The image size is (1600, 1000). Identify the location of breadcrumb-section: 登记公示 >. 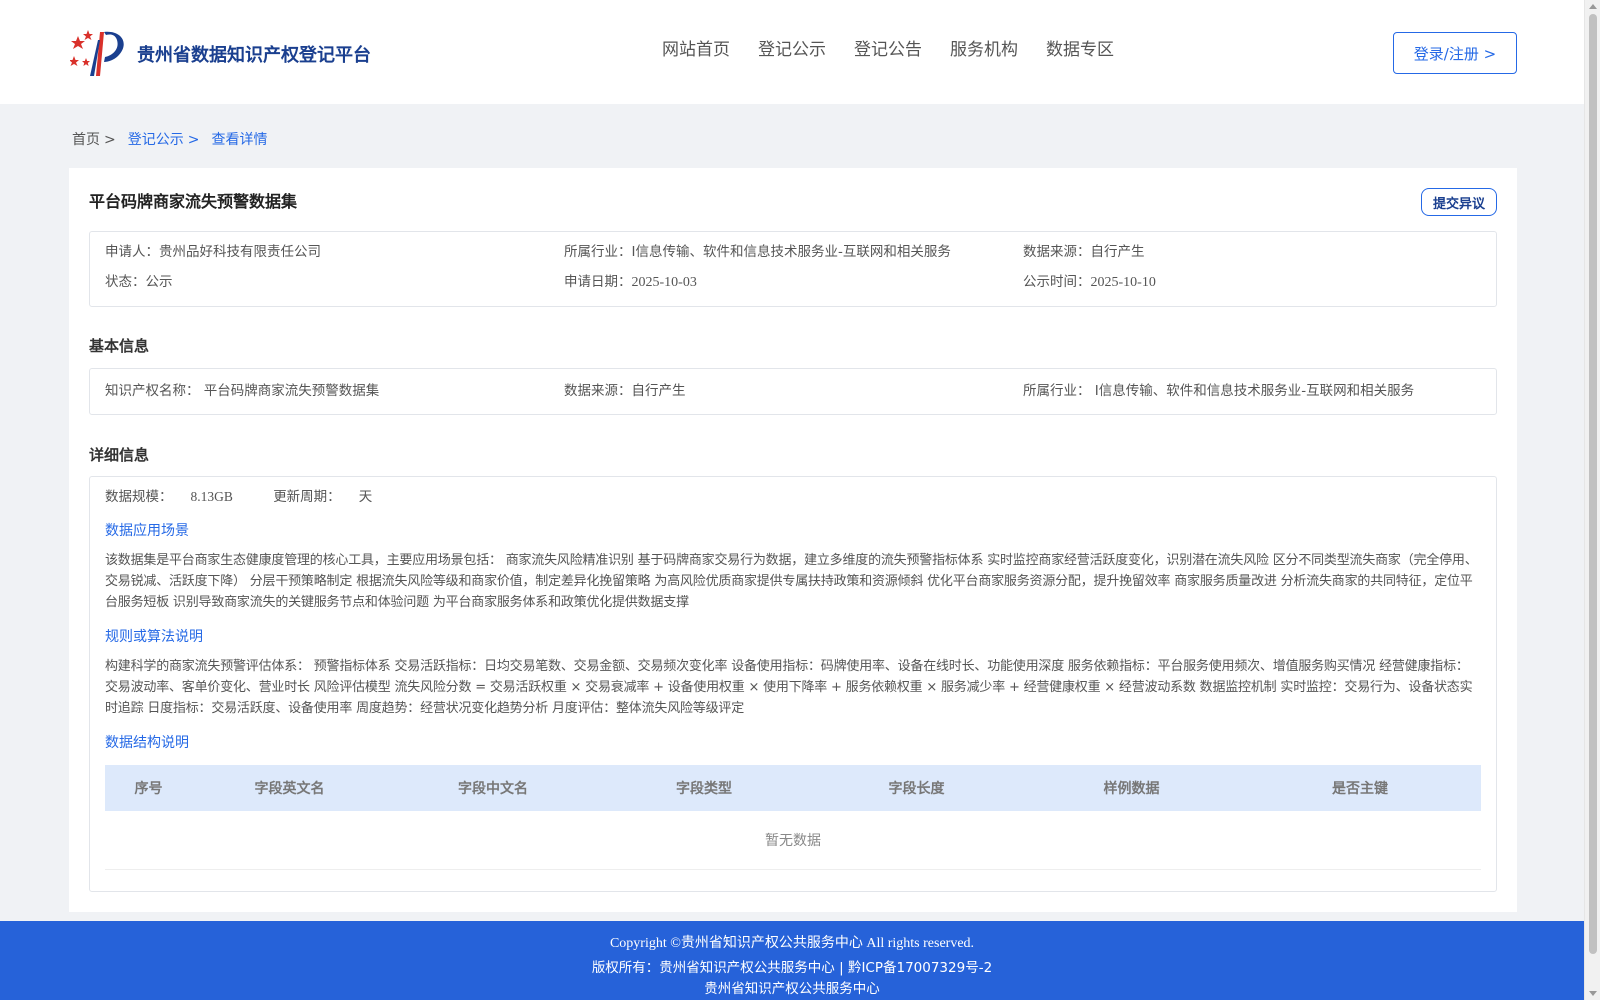
(167, 140).